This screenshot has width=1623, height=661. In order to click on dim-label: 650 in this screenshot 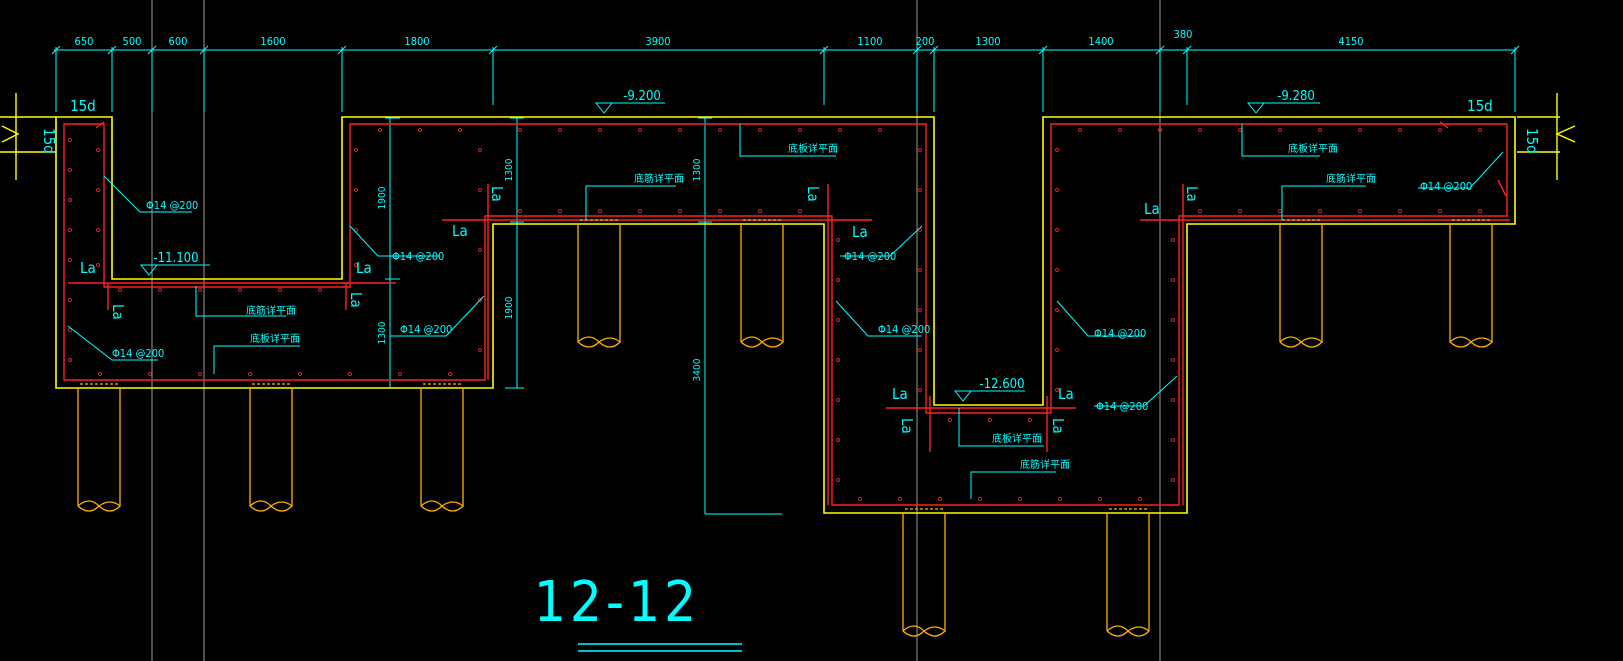, I will do `click(84, 41)`.